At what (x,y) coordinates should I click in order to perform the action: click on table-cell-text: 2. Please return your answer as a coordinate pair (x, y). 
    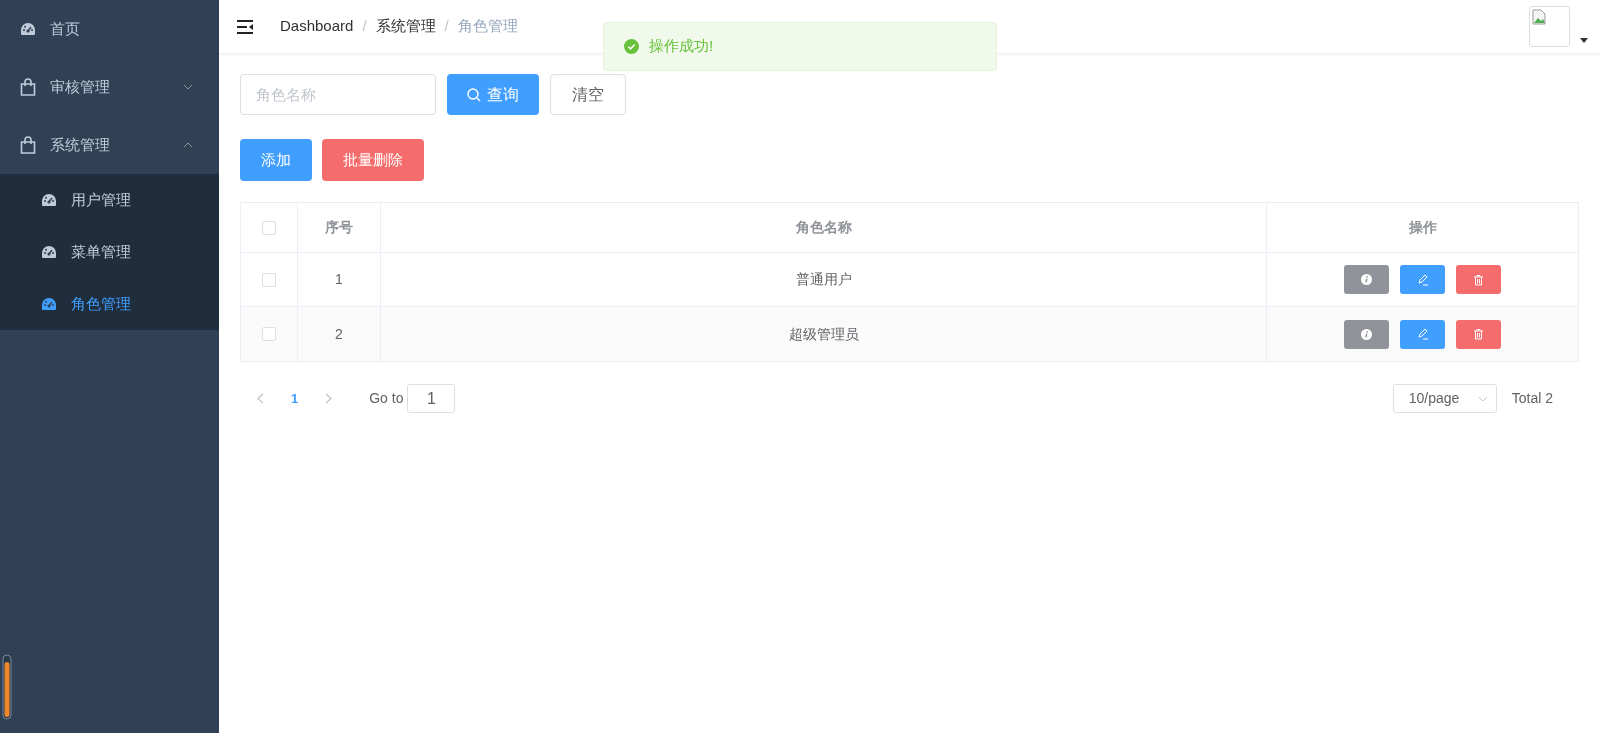
    Looking at the image, I should click on (339, 334).